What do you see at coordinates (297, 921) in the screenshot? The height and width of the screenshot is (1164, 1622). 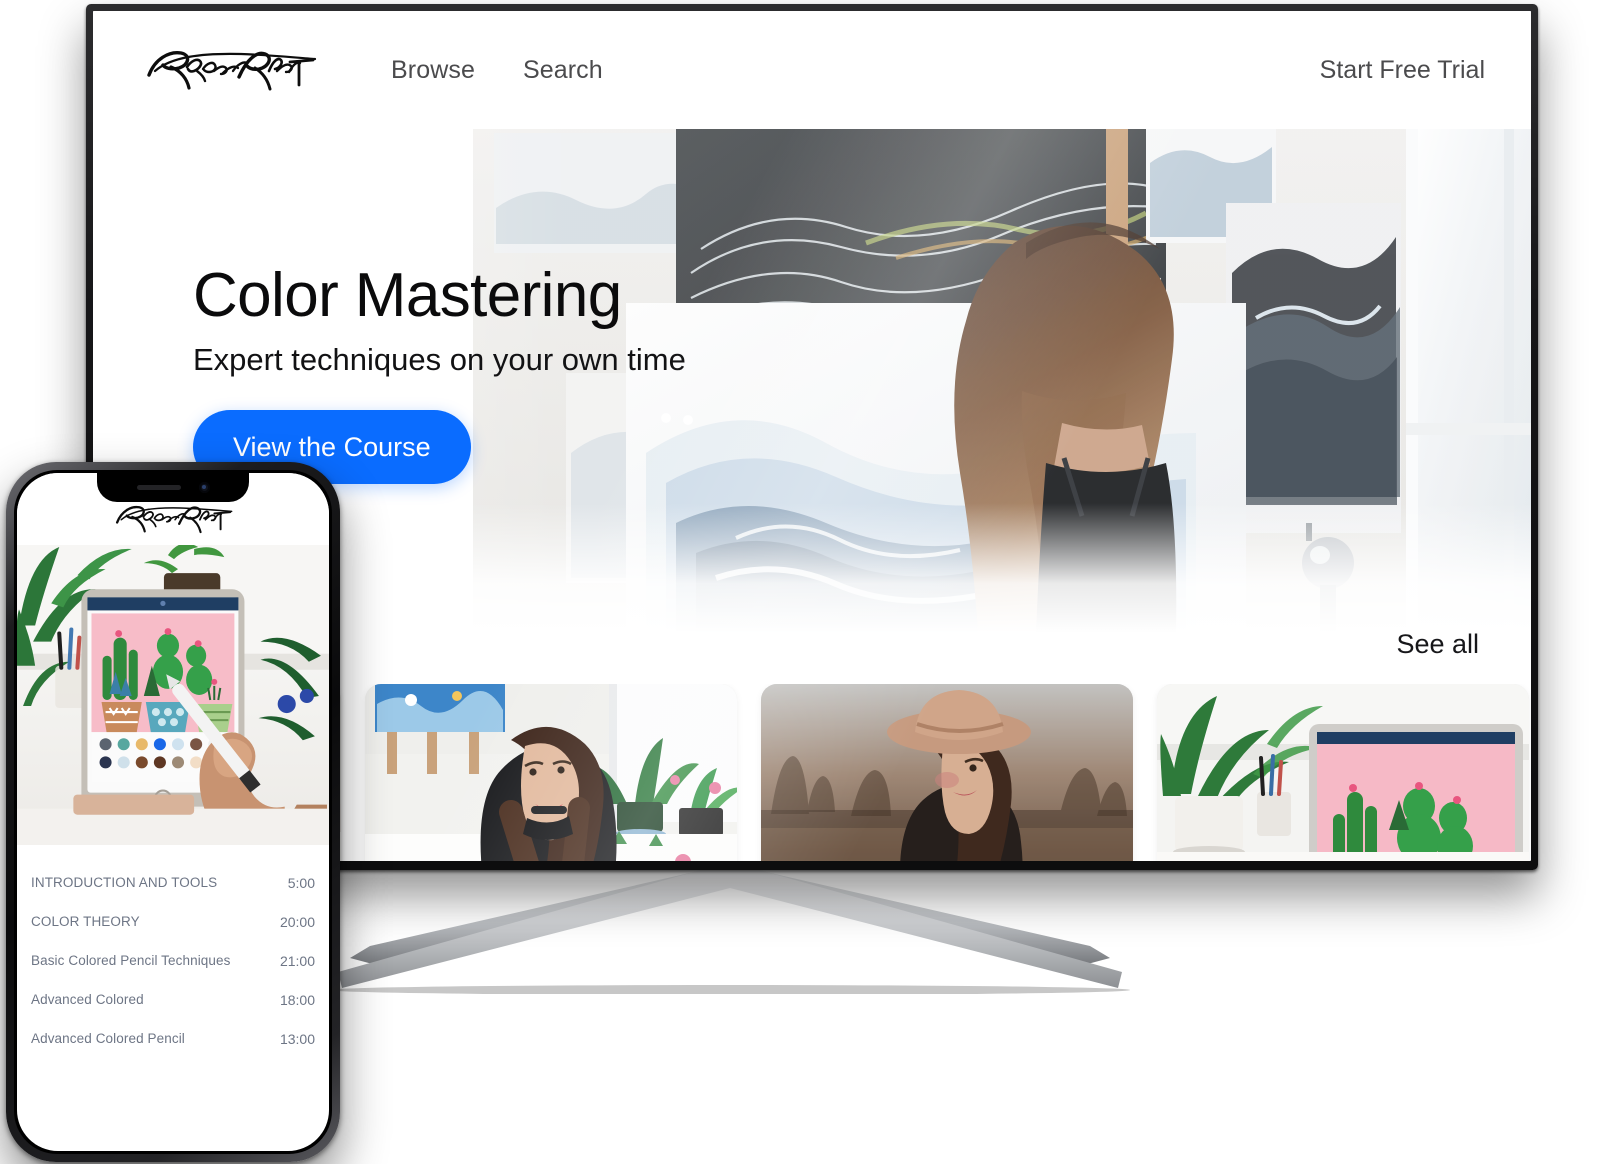 I see `lesson-duration: 20:00` at bounding box center [297, 921].